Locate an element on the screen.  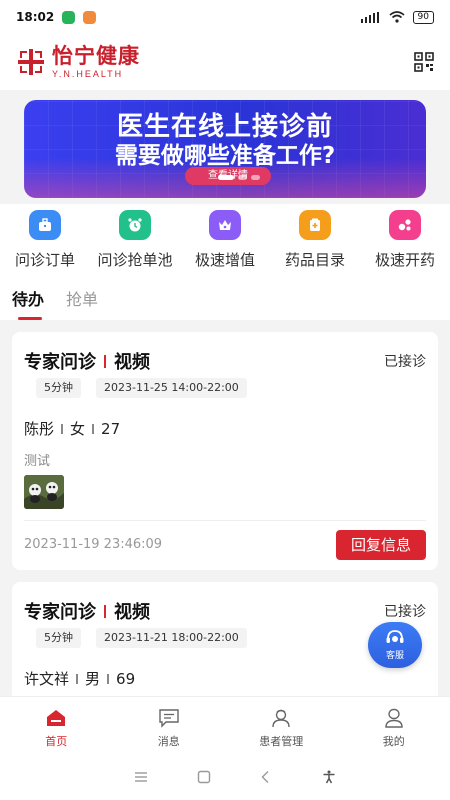
status-bar: 18:02 90 is located at coordinates (225, 17).